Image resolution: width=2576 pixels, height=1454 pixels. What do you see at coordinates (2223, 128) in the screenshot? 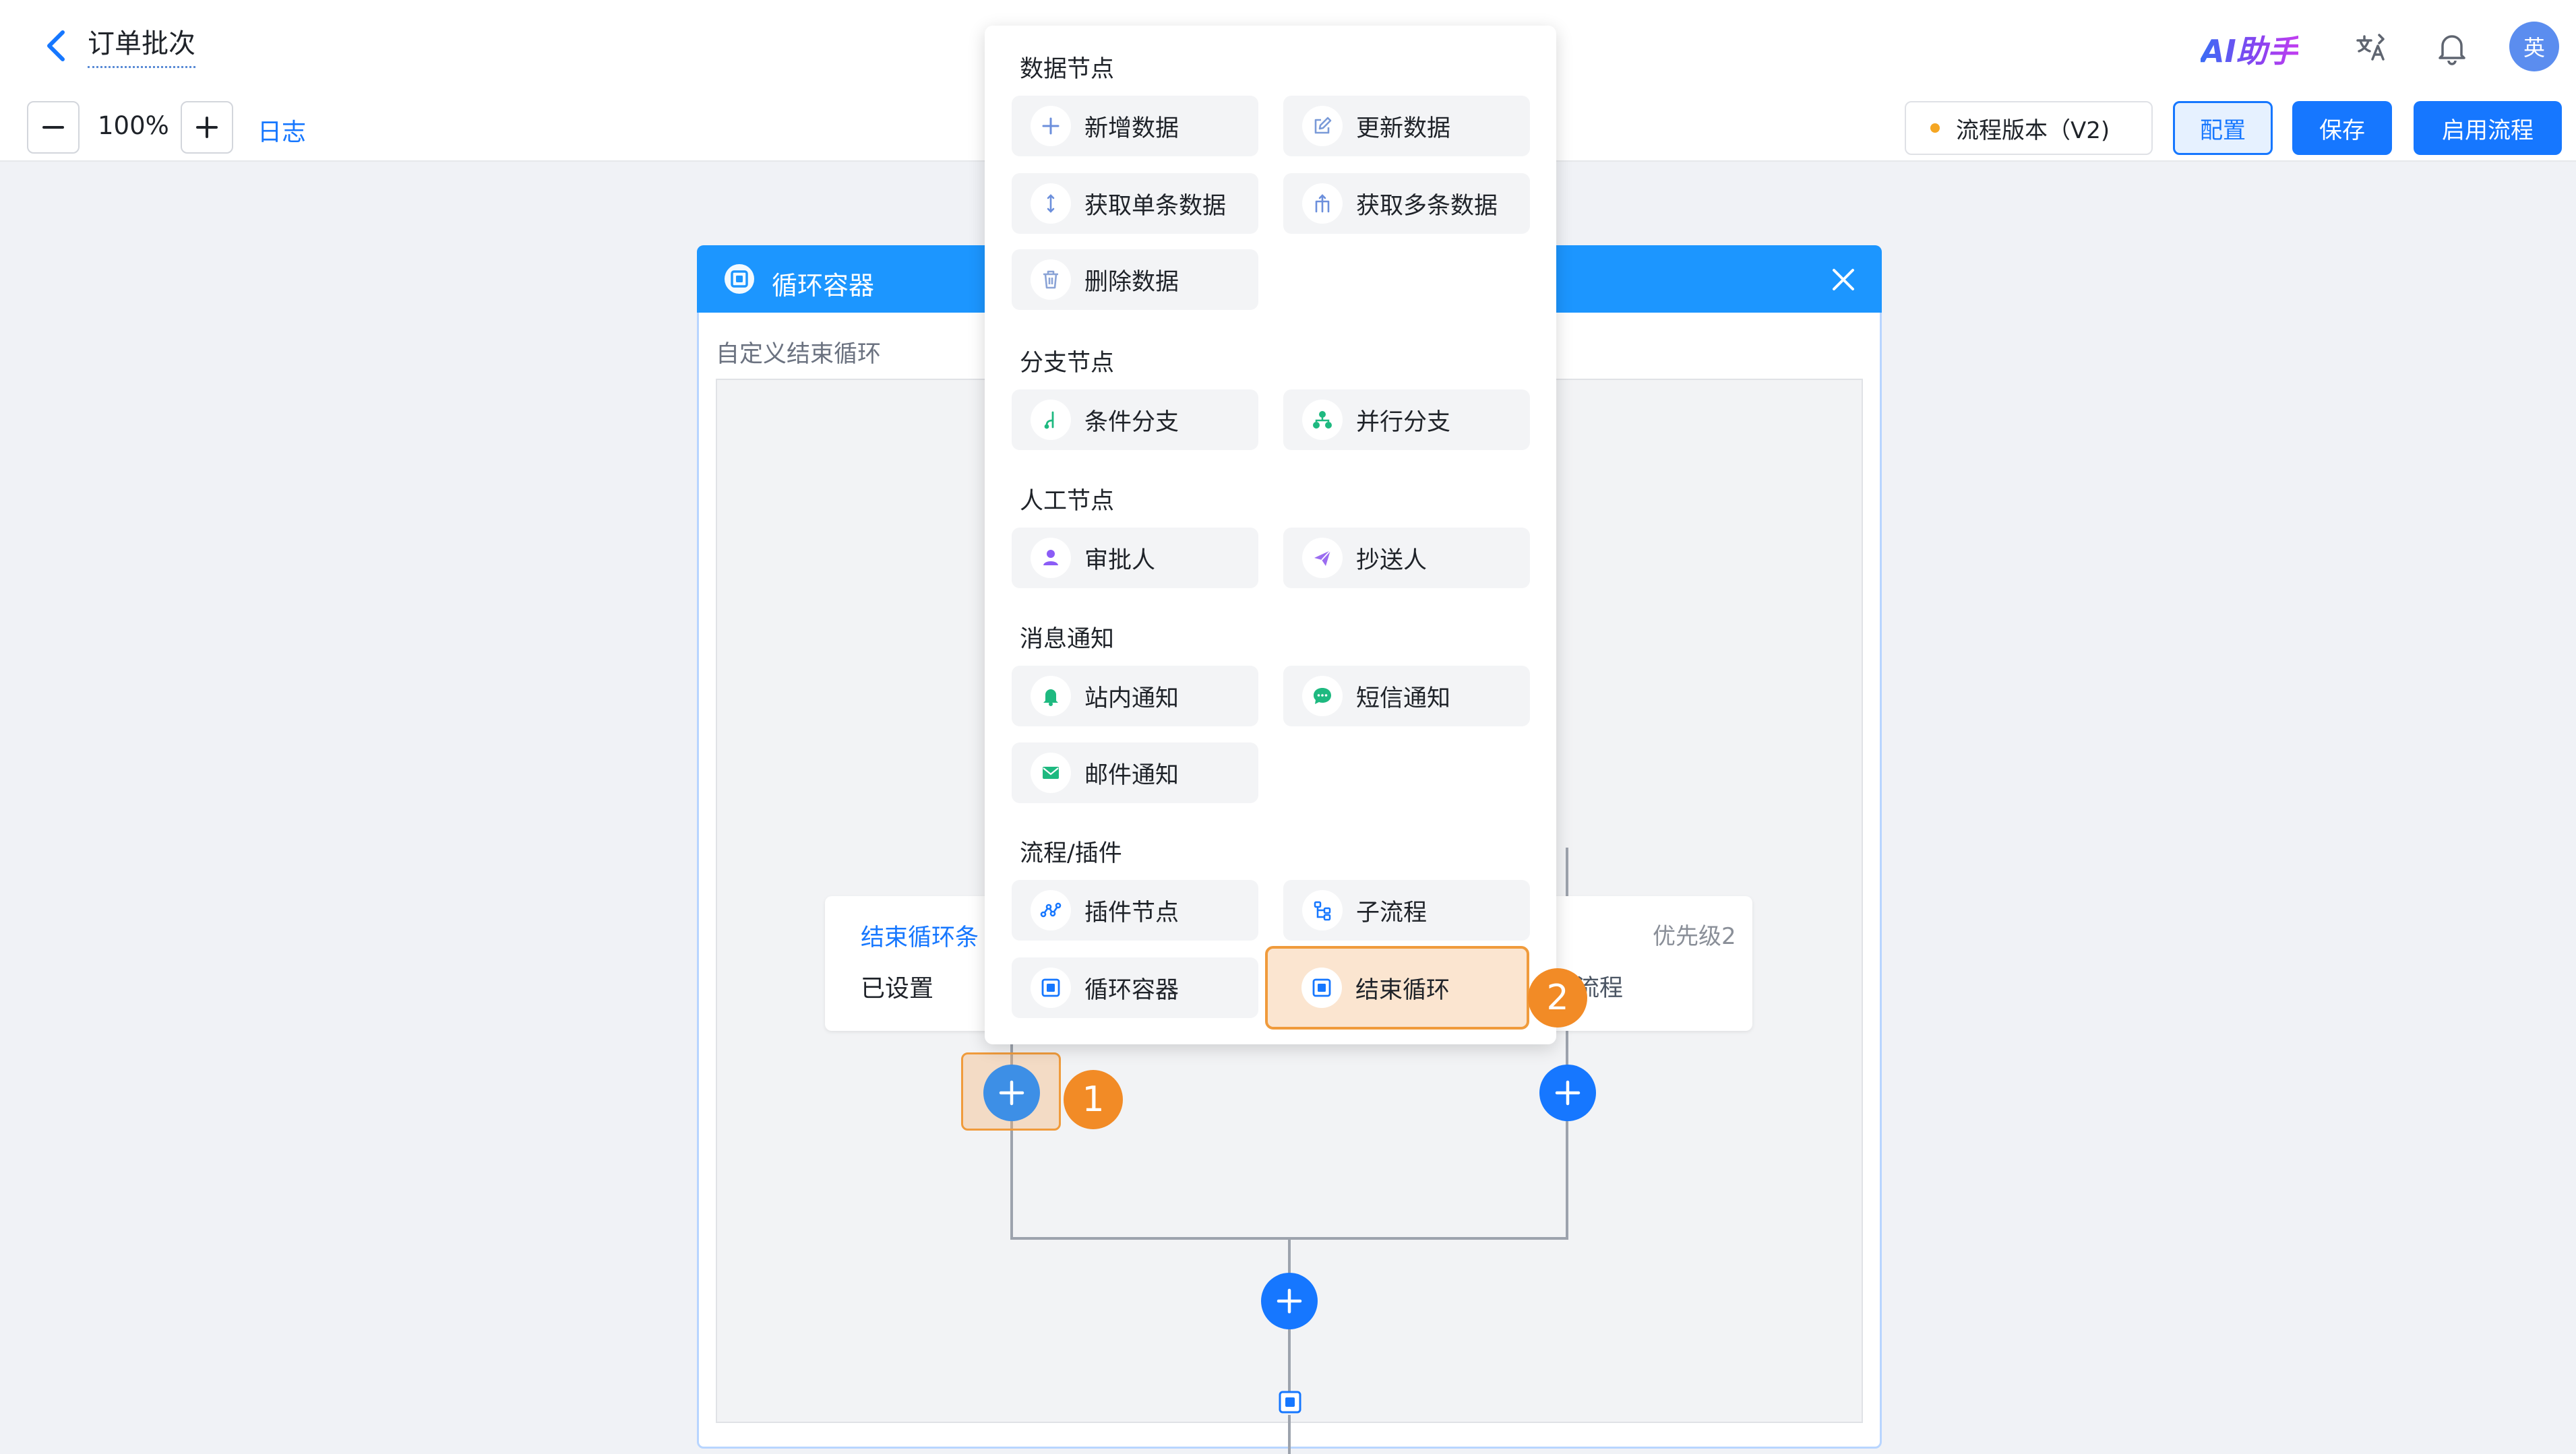
I see `config-button: 配置` at bounding box center [2223, 128].